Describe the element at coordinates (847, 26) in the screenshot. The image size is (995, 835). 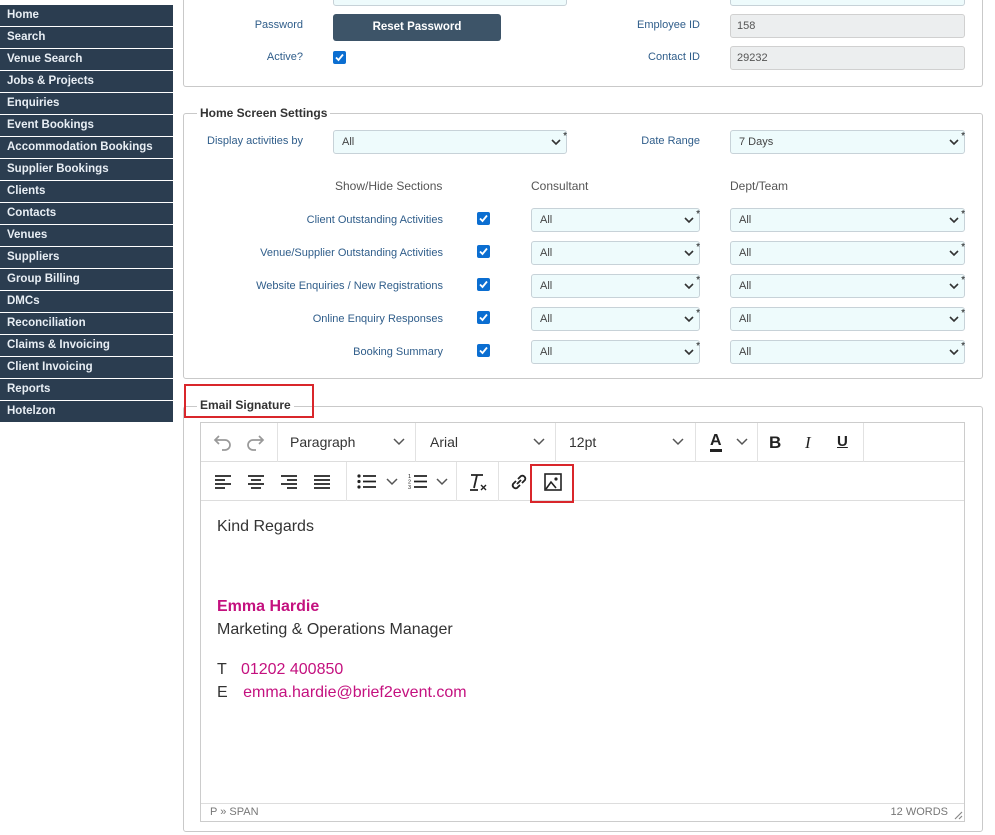
I see `employee-id-field: 158` at that location.